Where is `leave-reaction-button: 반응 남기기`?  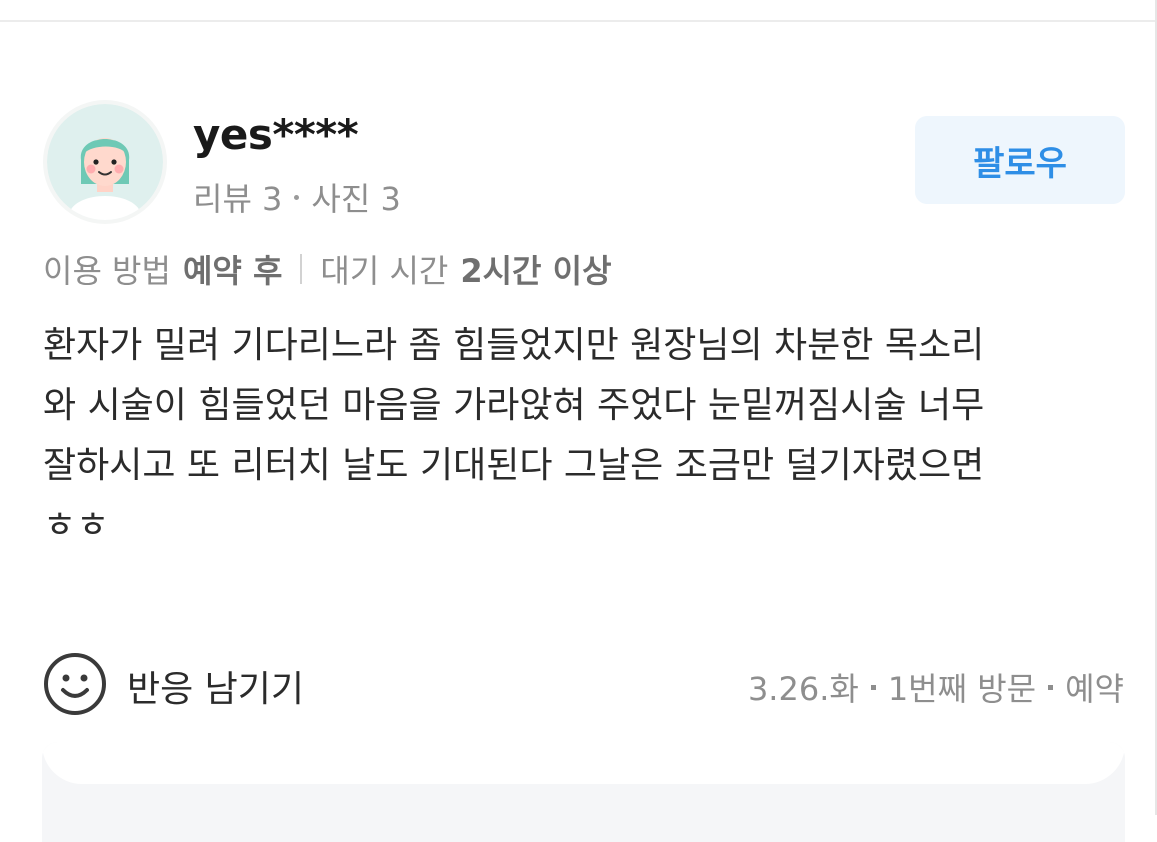
leave-reaction-button: 반응 남기기 is located at coordinates (173, 686).